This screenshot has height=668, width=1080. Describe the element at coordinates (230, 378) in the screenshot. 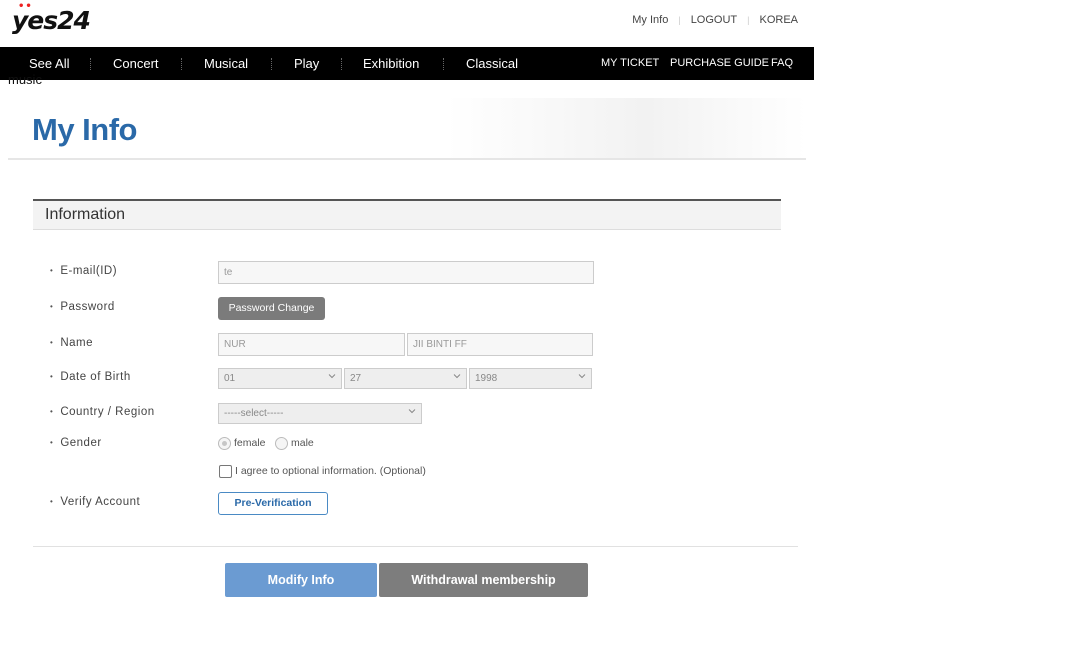

I see `birth-month-value: 01` at that location.